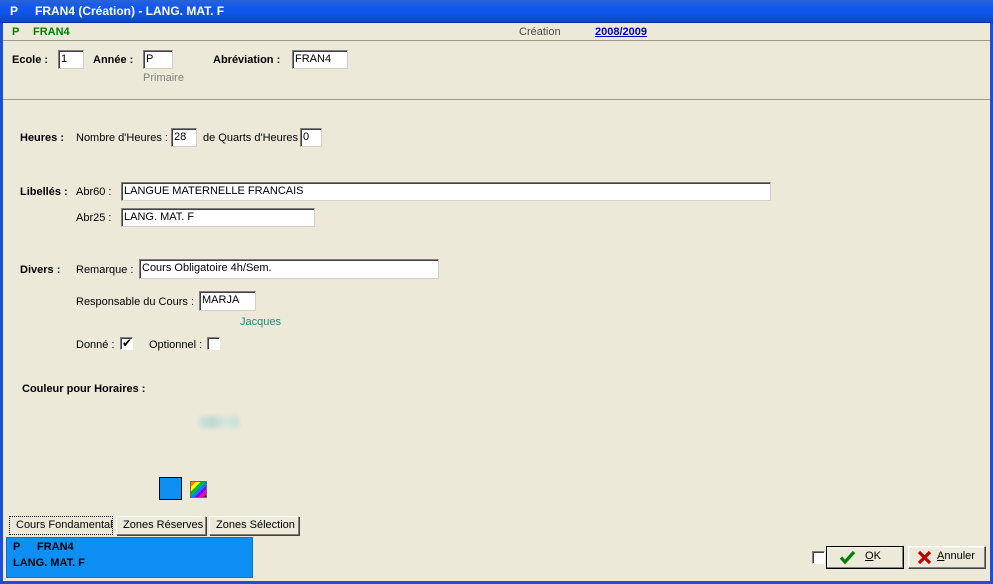 The image size is (993, 584). What do you see at coordinates (446, 191) in the screenshot?
I see `abr60-input: LANGUE MATERNELLE FRANCAIS` at bounding box center [446, 191].